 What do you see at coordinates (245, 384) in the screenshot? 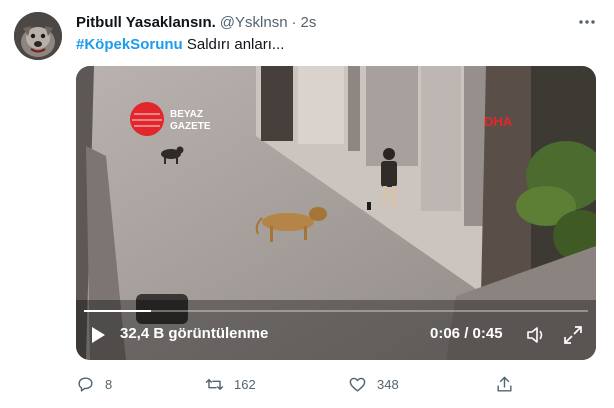
I see `retweet-count: 162` at bounding box center [245, 384].